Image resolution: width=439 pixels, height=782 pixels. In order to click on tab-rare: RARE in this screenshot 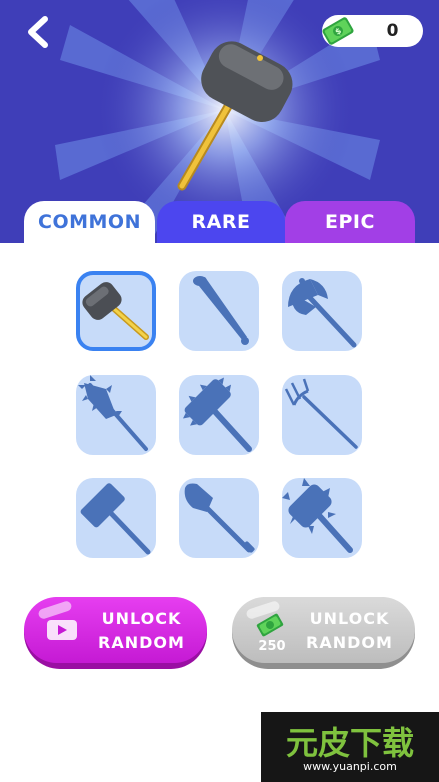, I will do `click(221, 222)`.